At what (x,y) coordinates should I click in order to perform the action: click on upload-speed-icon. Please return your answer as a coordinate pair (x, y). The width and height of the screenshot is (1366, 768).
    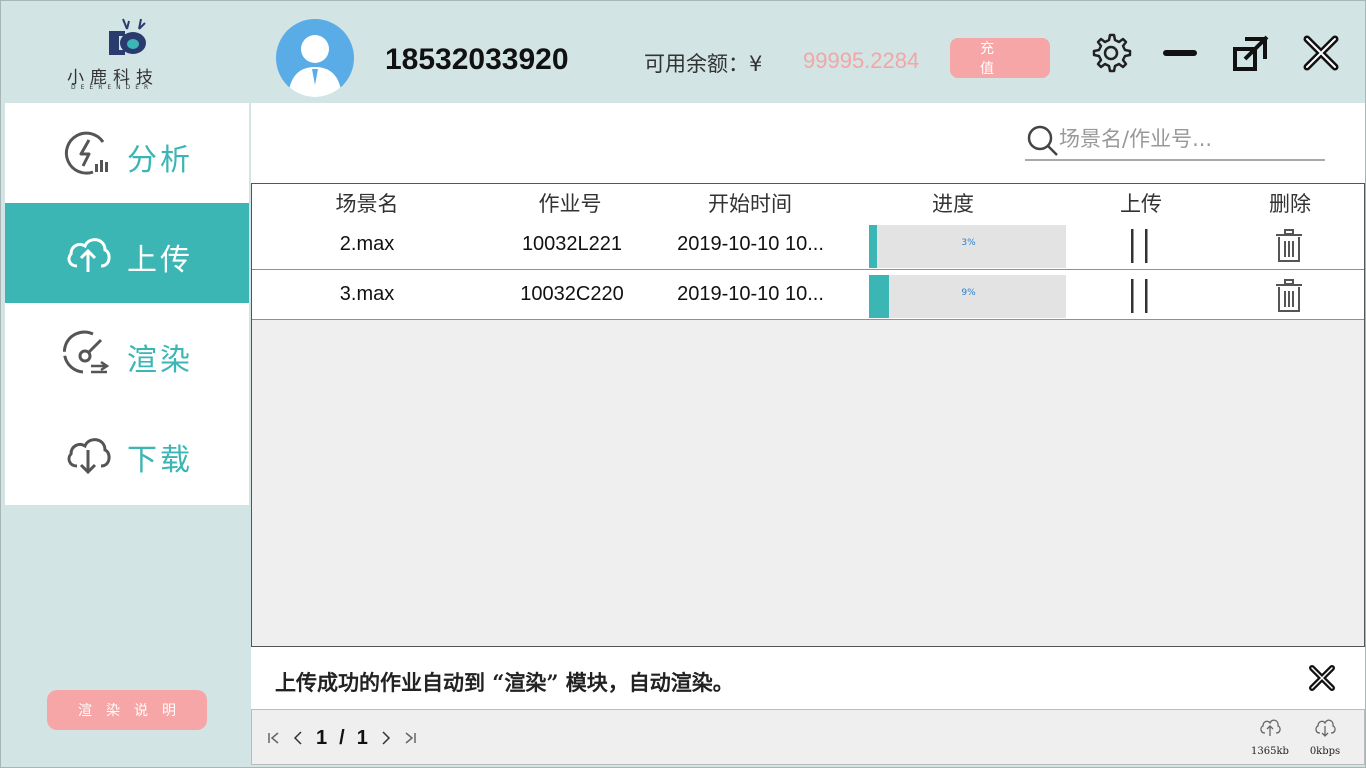
    Looking at the image, I should click on (1270, 727).